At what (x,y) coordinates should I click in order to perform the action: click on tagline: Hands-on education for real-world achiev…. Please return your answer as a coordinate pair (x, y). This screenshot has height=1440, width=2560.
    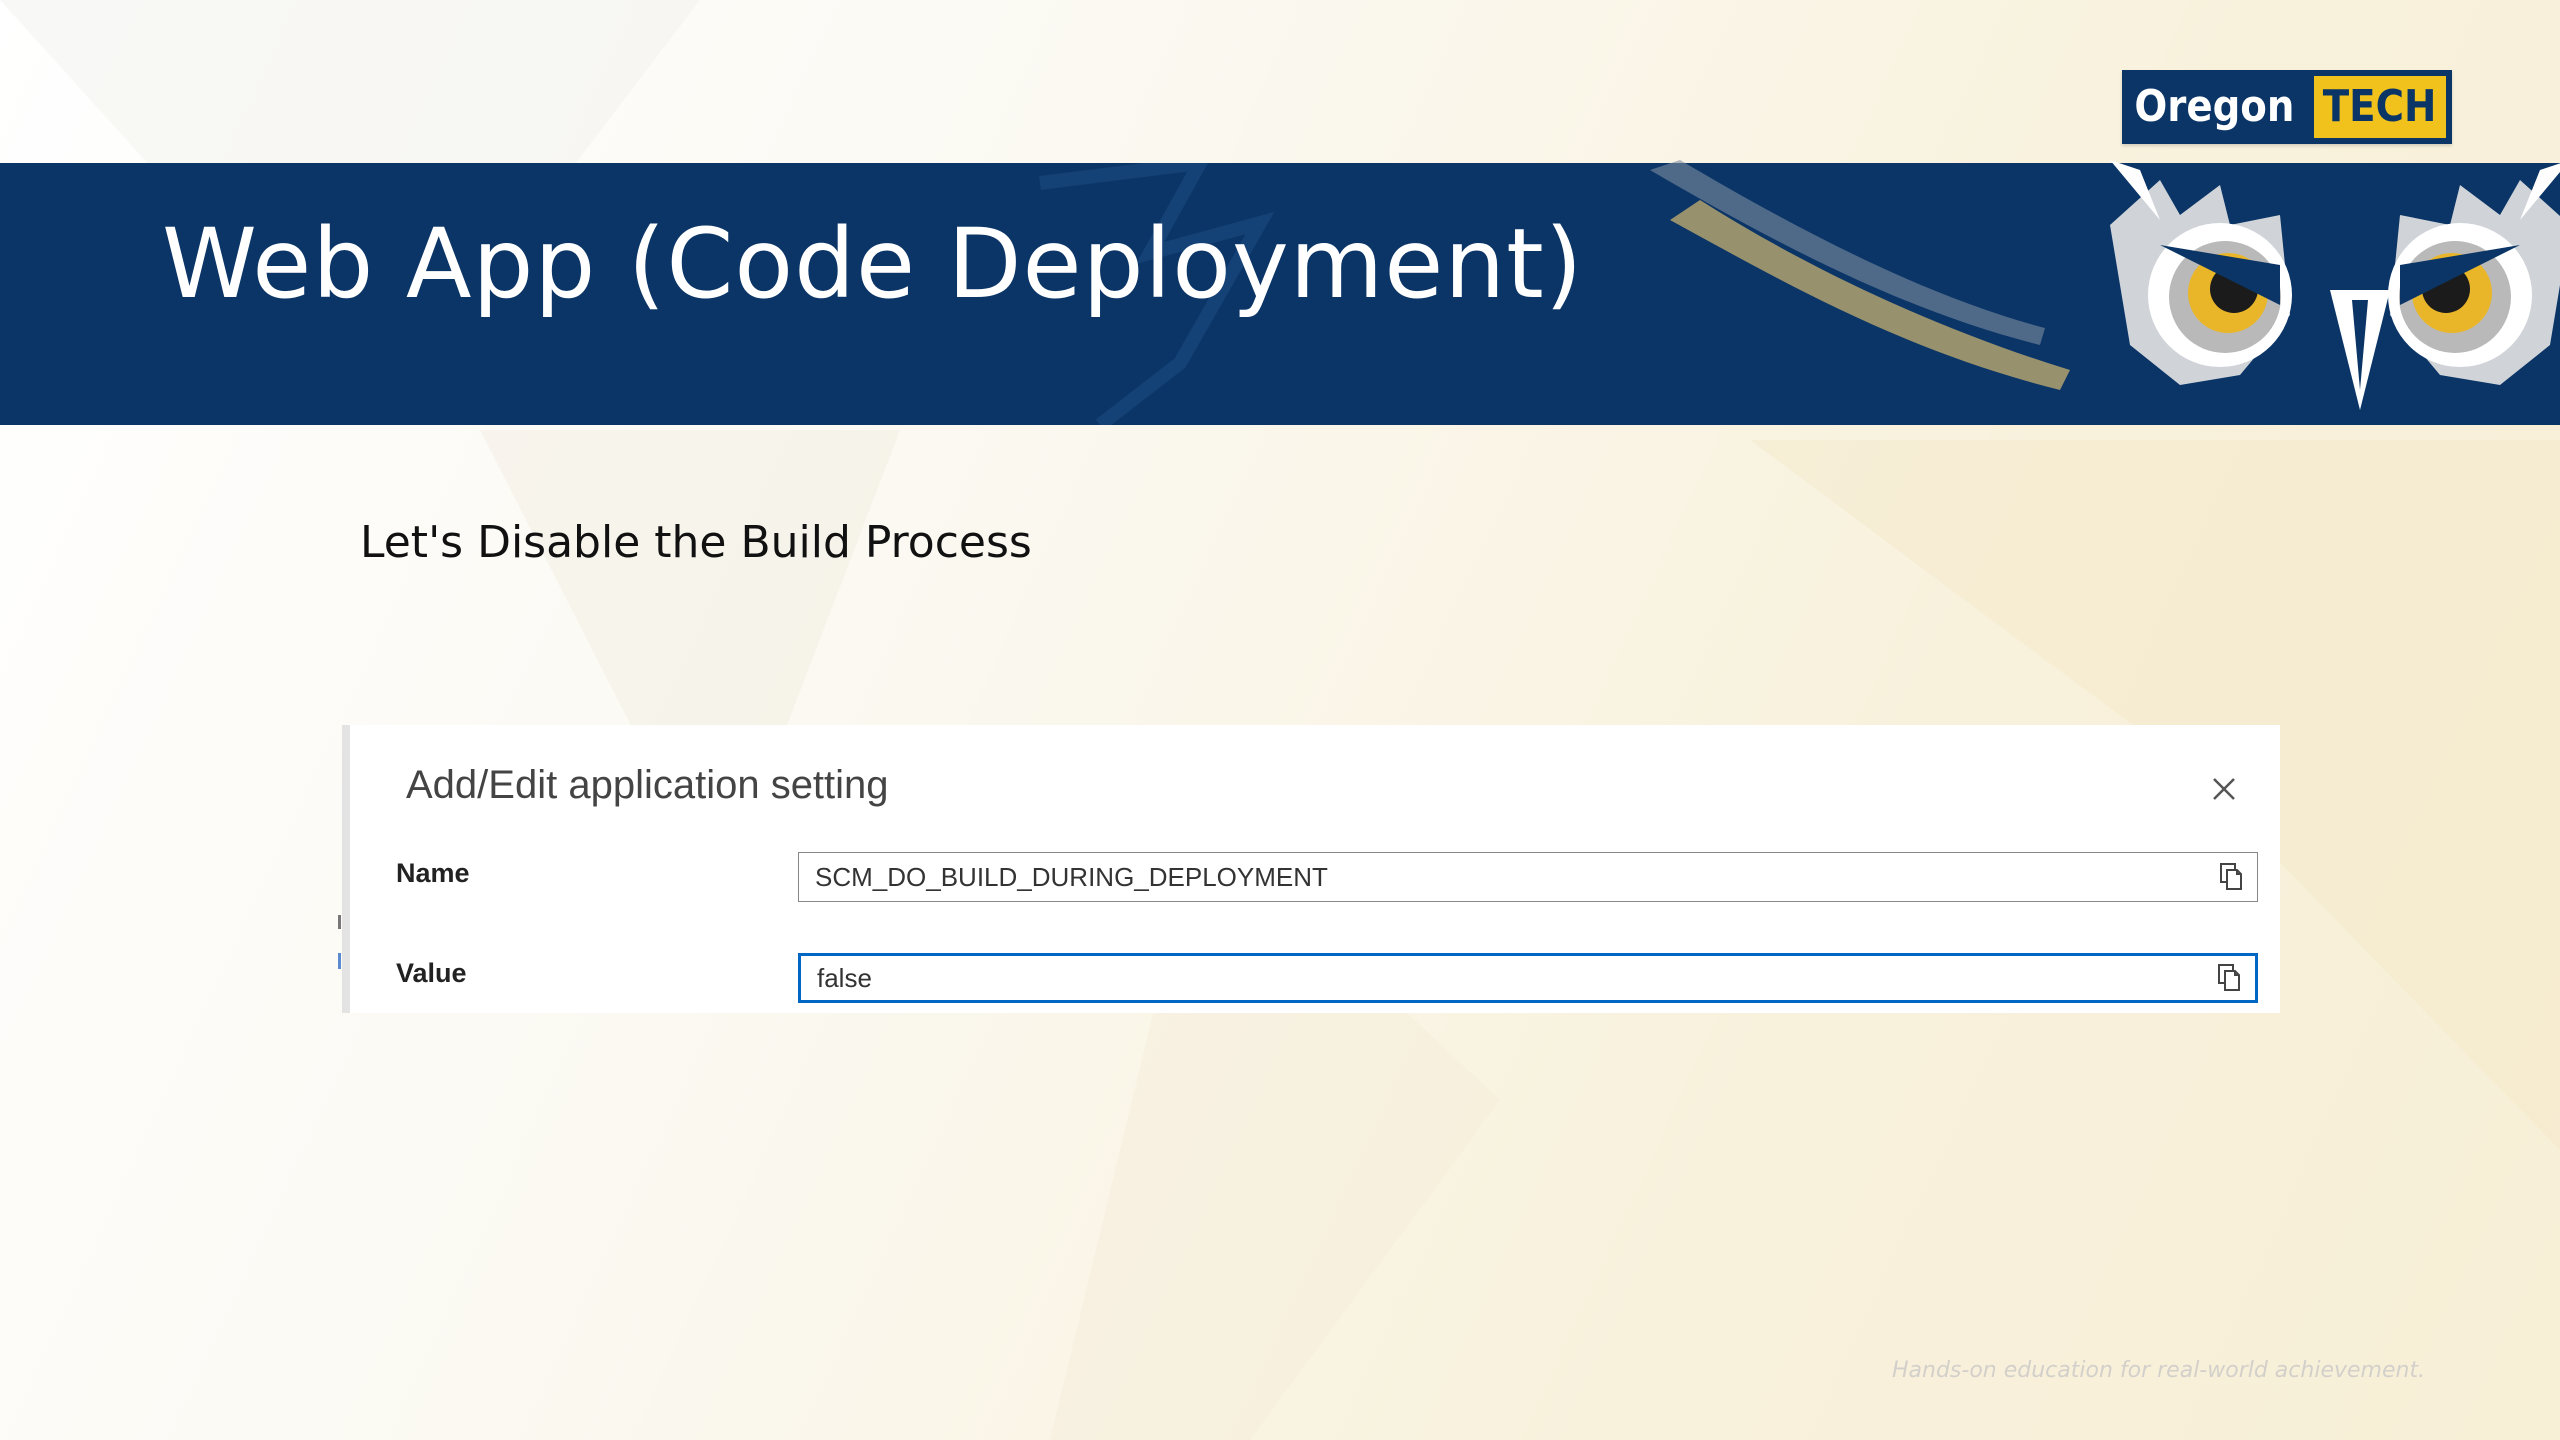
    Looking at the image, I should click on (2159, 1370).